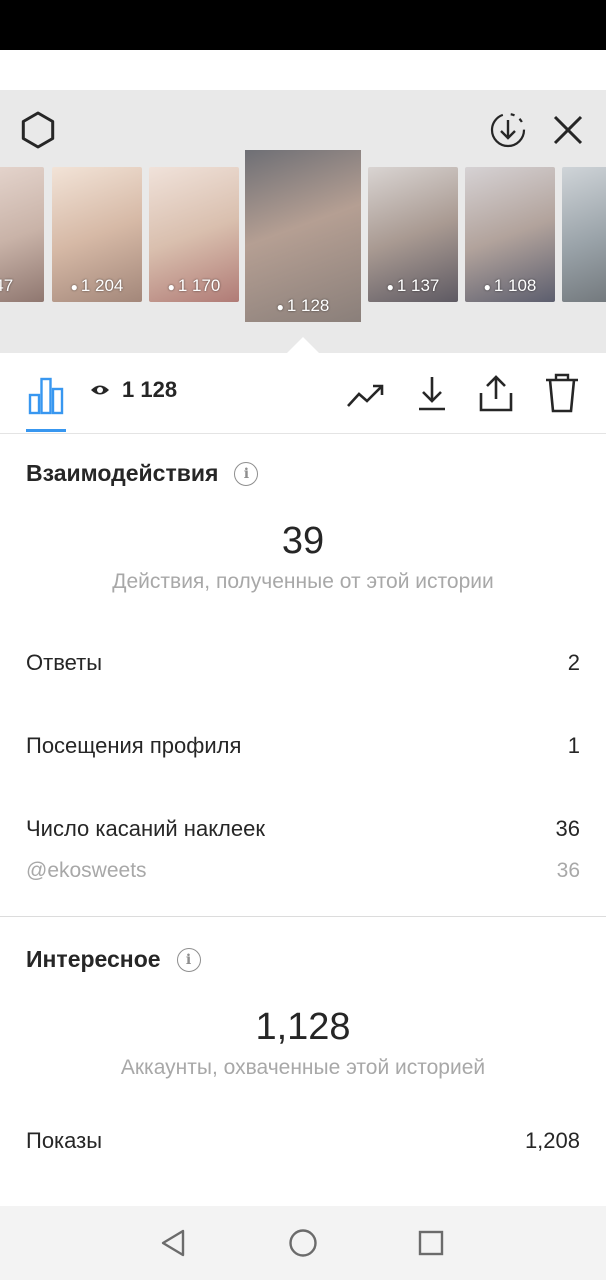 The width and height of the screenshot is (606, 1280). I want to click on discovery-section-title: Интересное i, so click(113, 959).